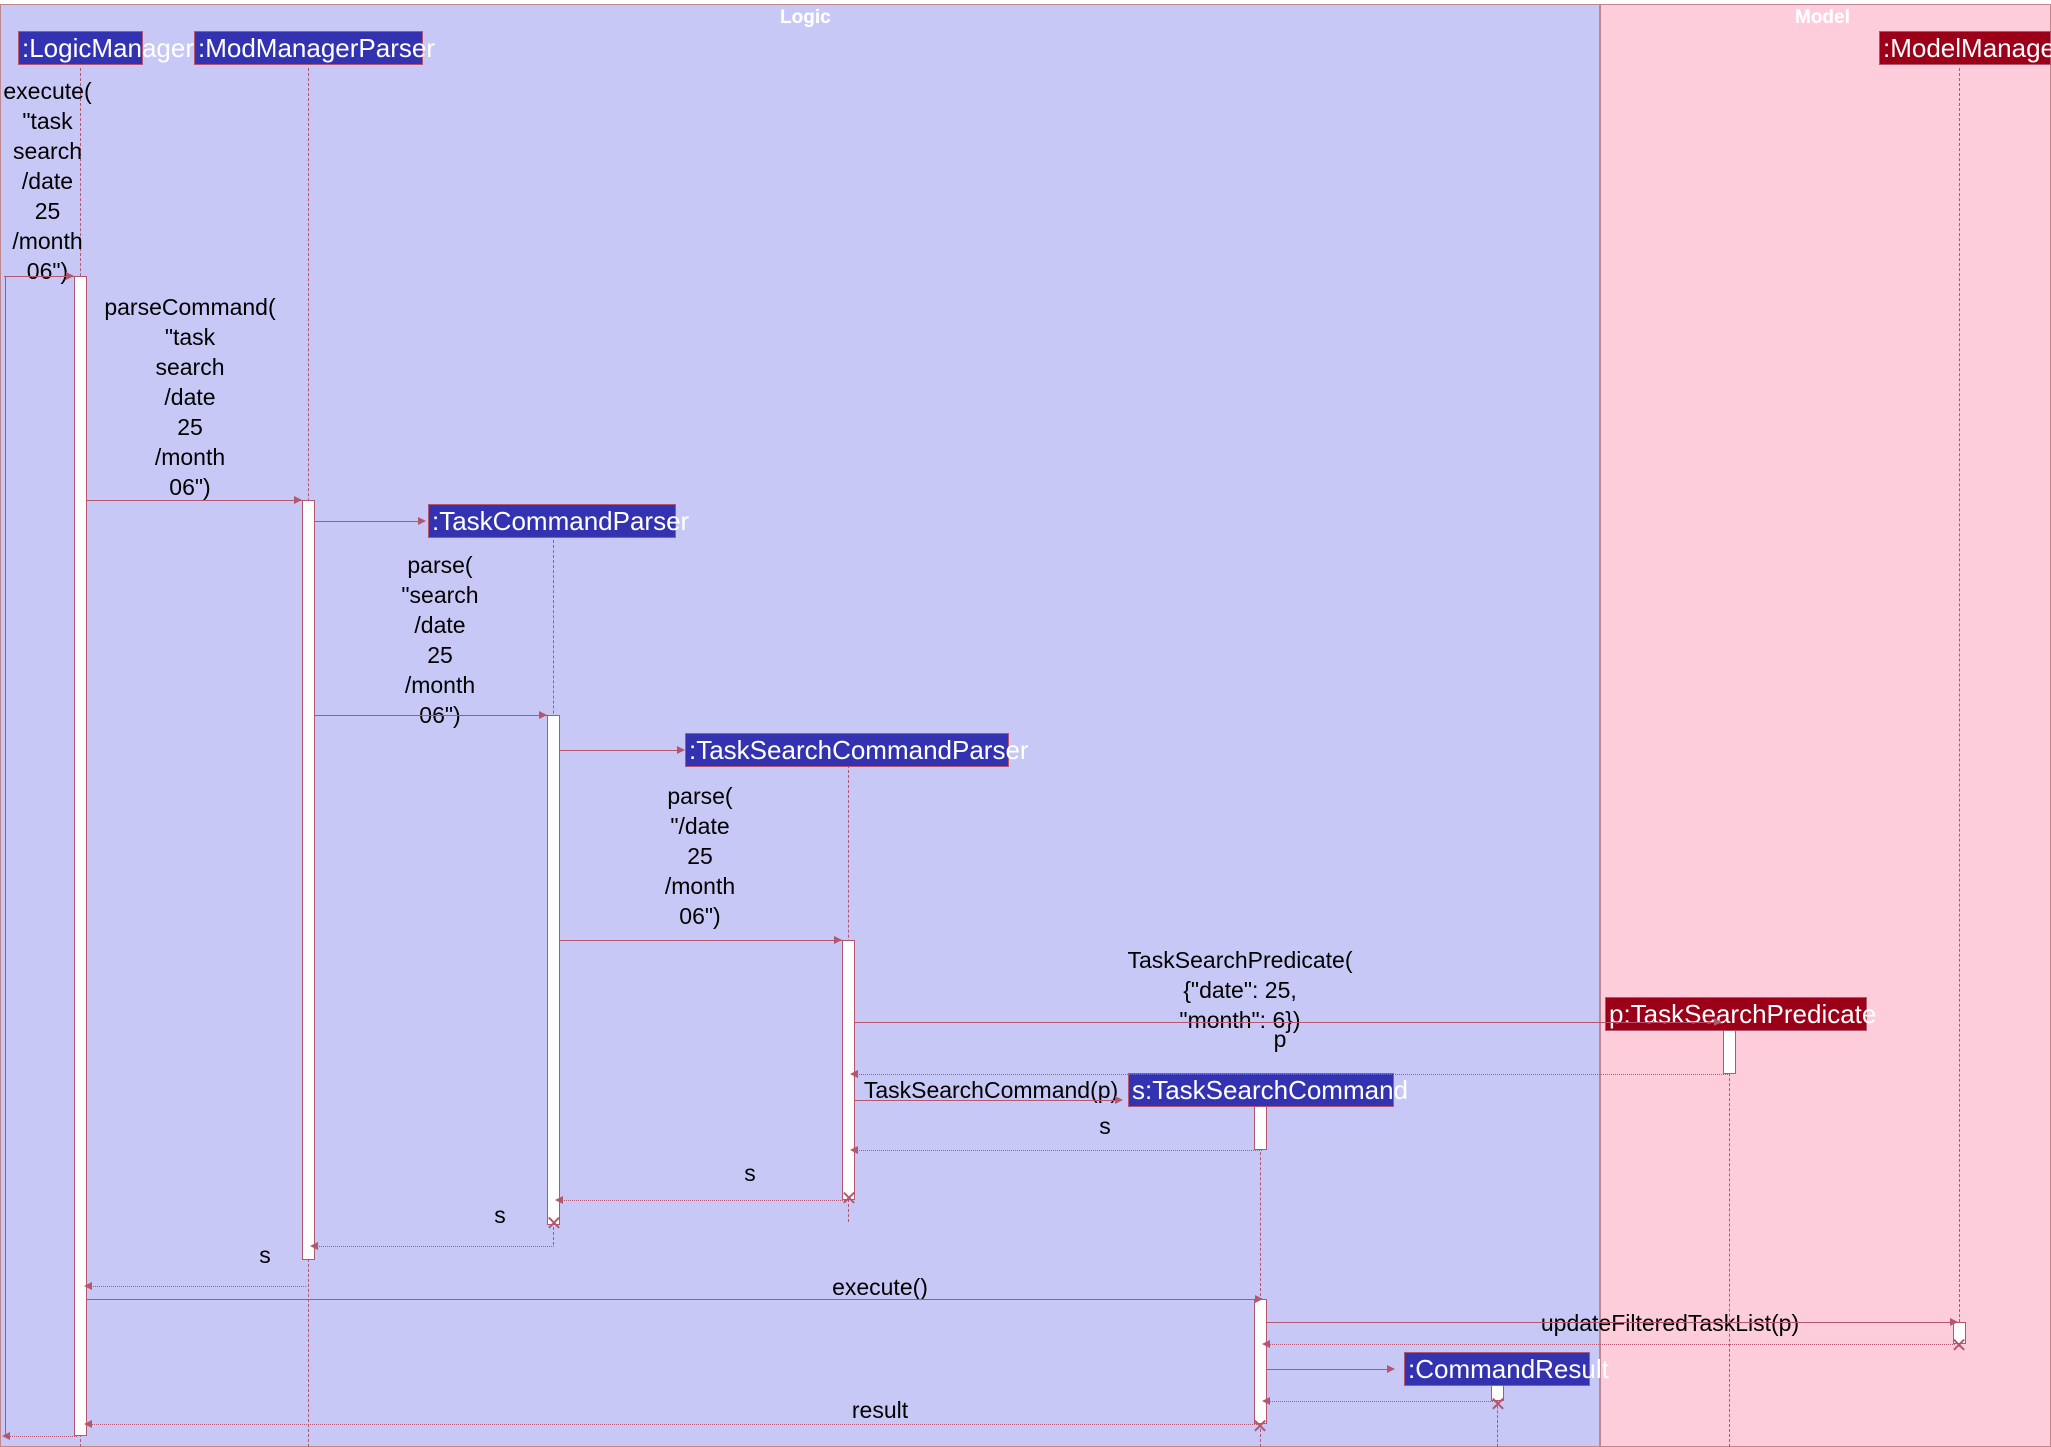 The width and height of the screenshot is (2051, 1447). Describe the element at coordinates (1286, 1022) in the screenshot. I see `message-line-create-task-search-predicate` at that location.